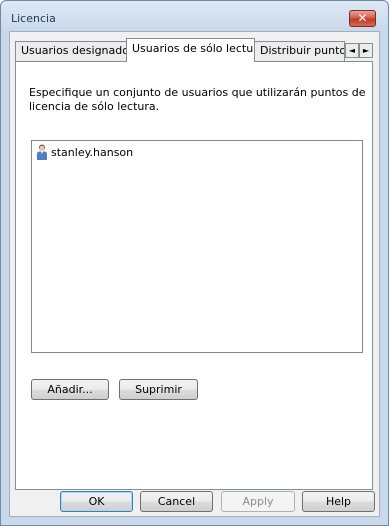  I want to click on tab-distribute-points: Distribuir puntos d, so click(299, 51).